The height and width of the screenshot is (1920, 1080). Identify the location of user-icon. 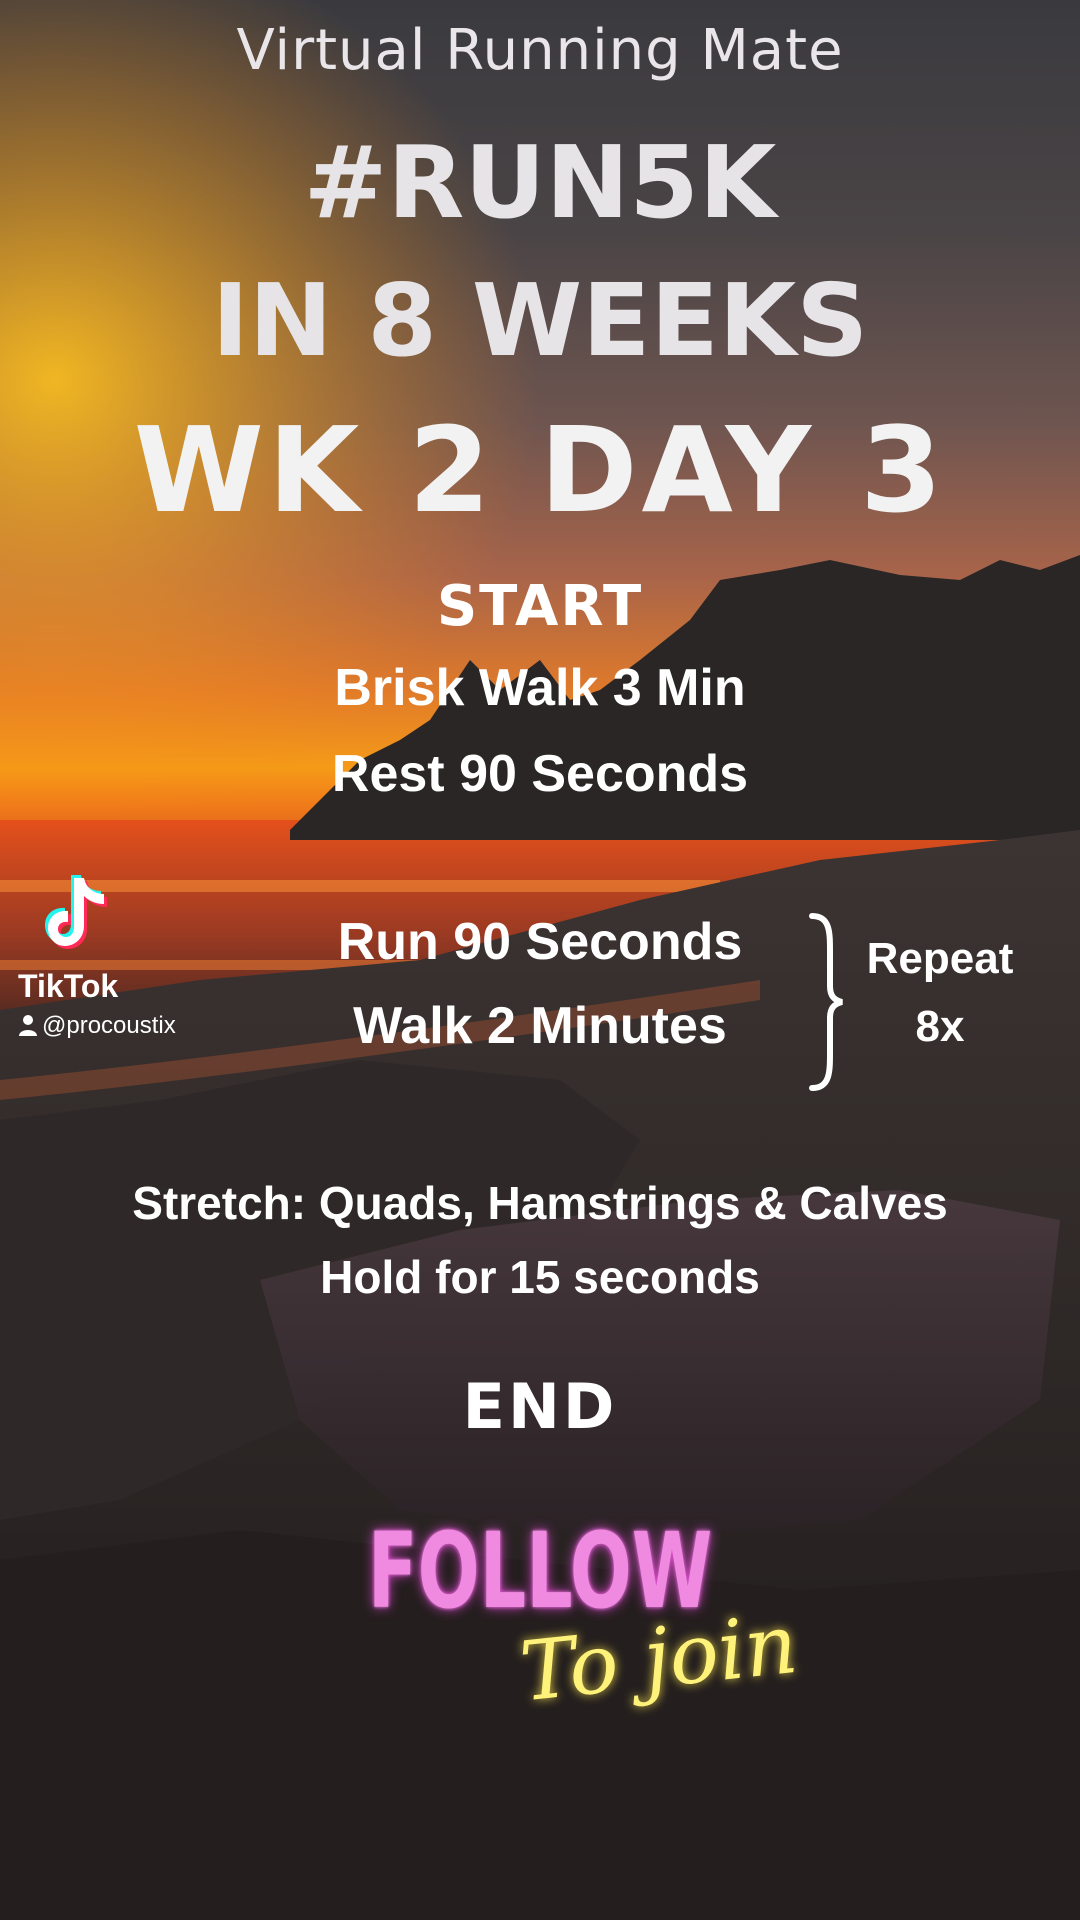
(28, 1025).